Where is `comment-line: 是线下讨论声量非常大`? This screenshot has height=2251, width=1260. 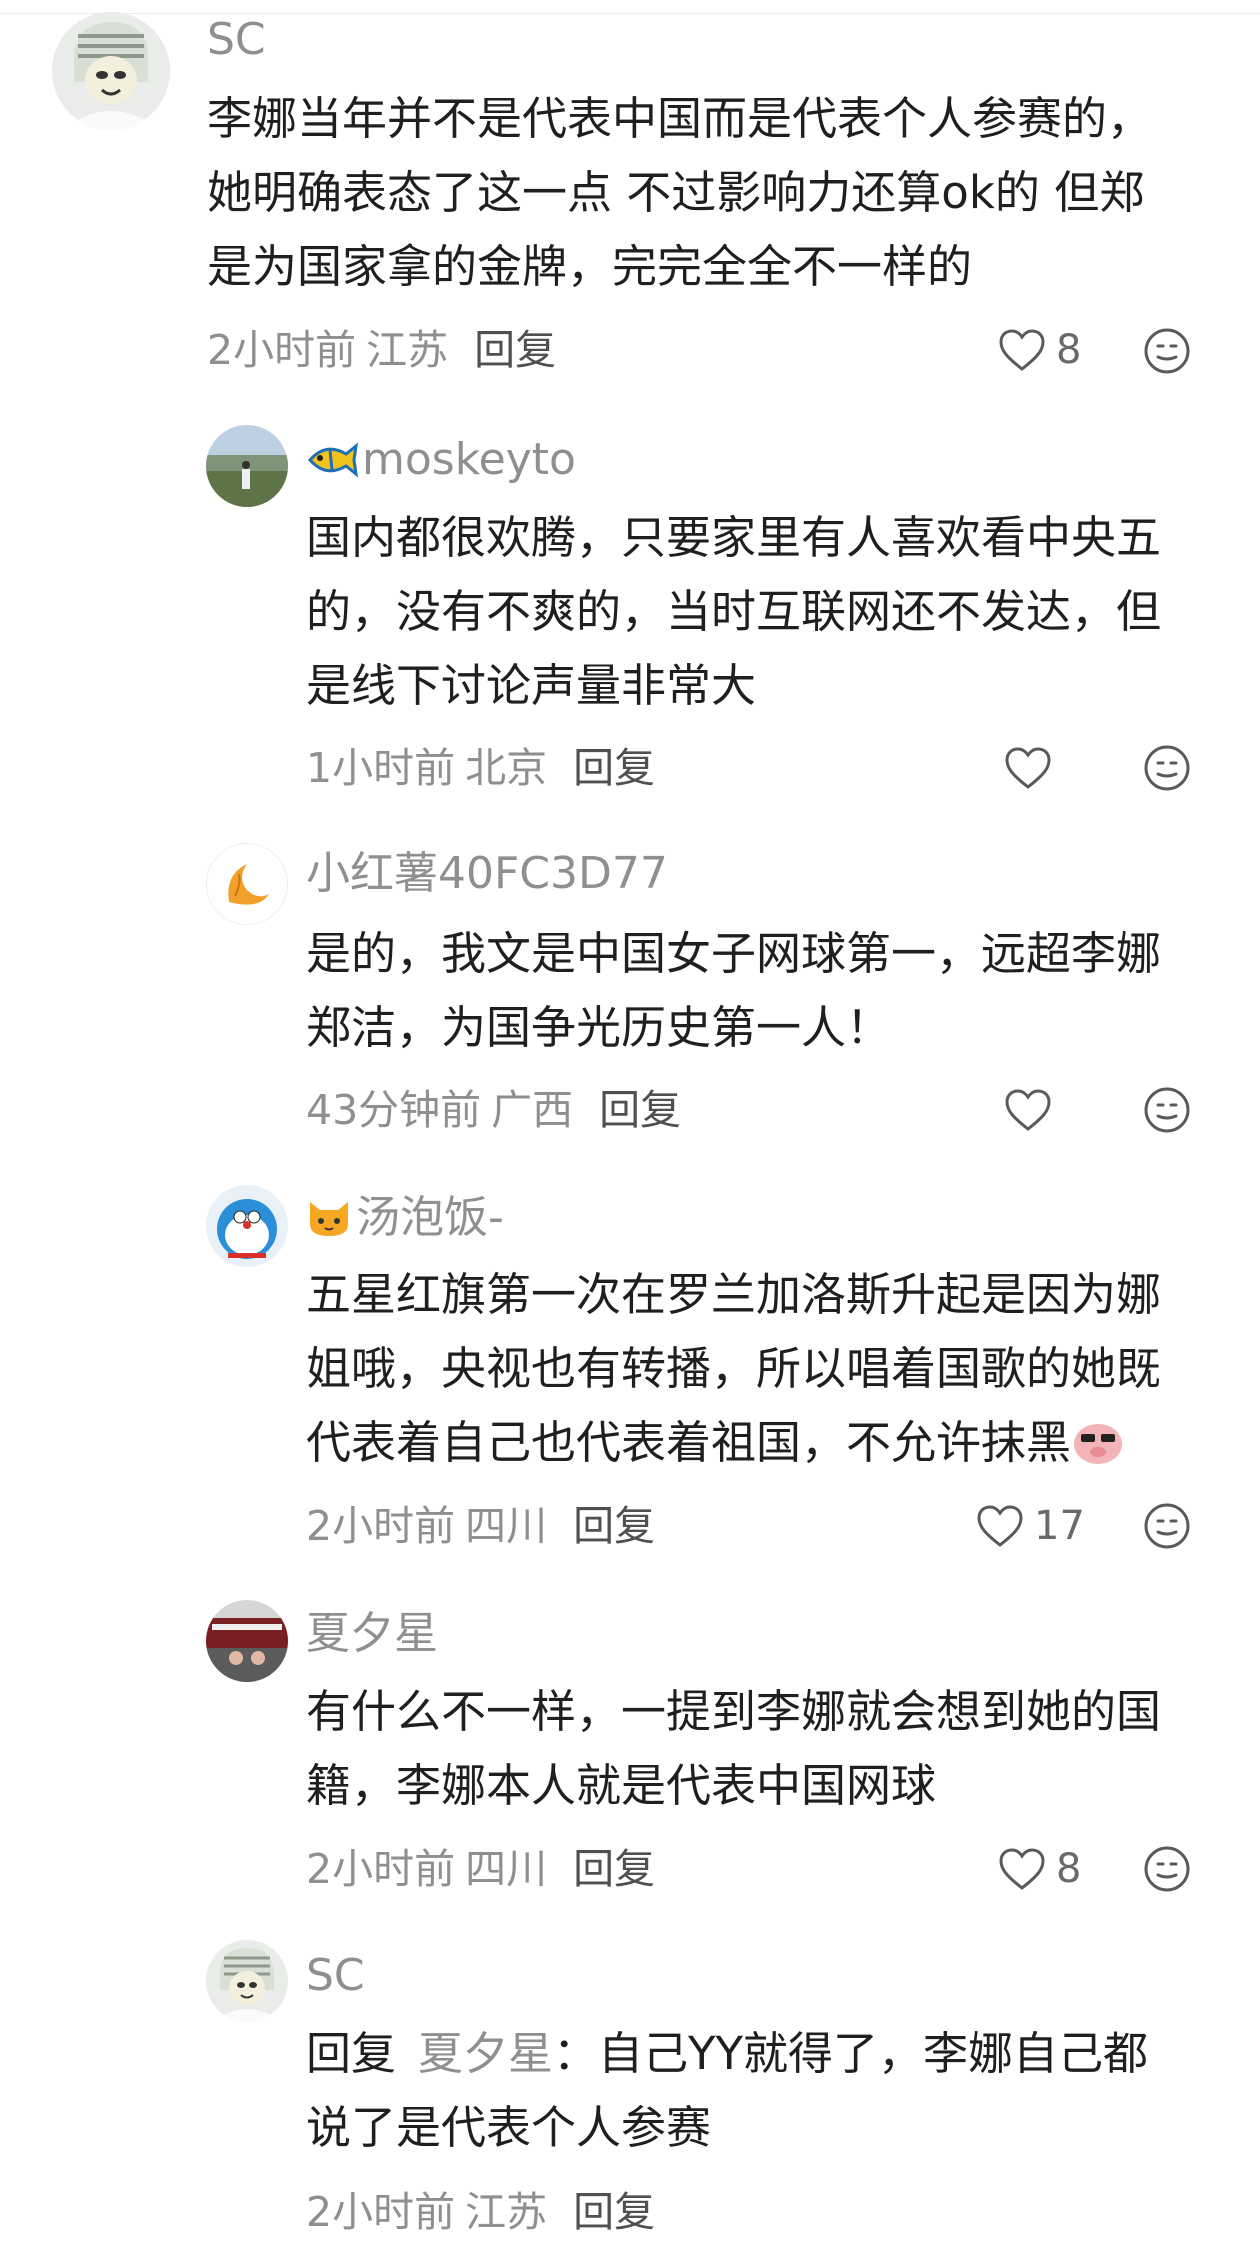
comment-line: 是线下讨论声量非常大 is located at coordinates (531, 685).